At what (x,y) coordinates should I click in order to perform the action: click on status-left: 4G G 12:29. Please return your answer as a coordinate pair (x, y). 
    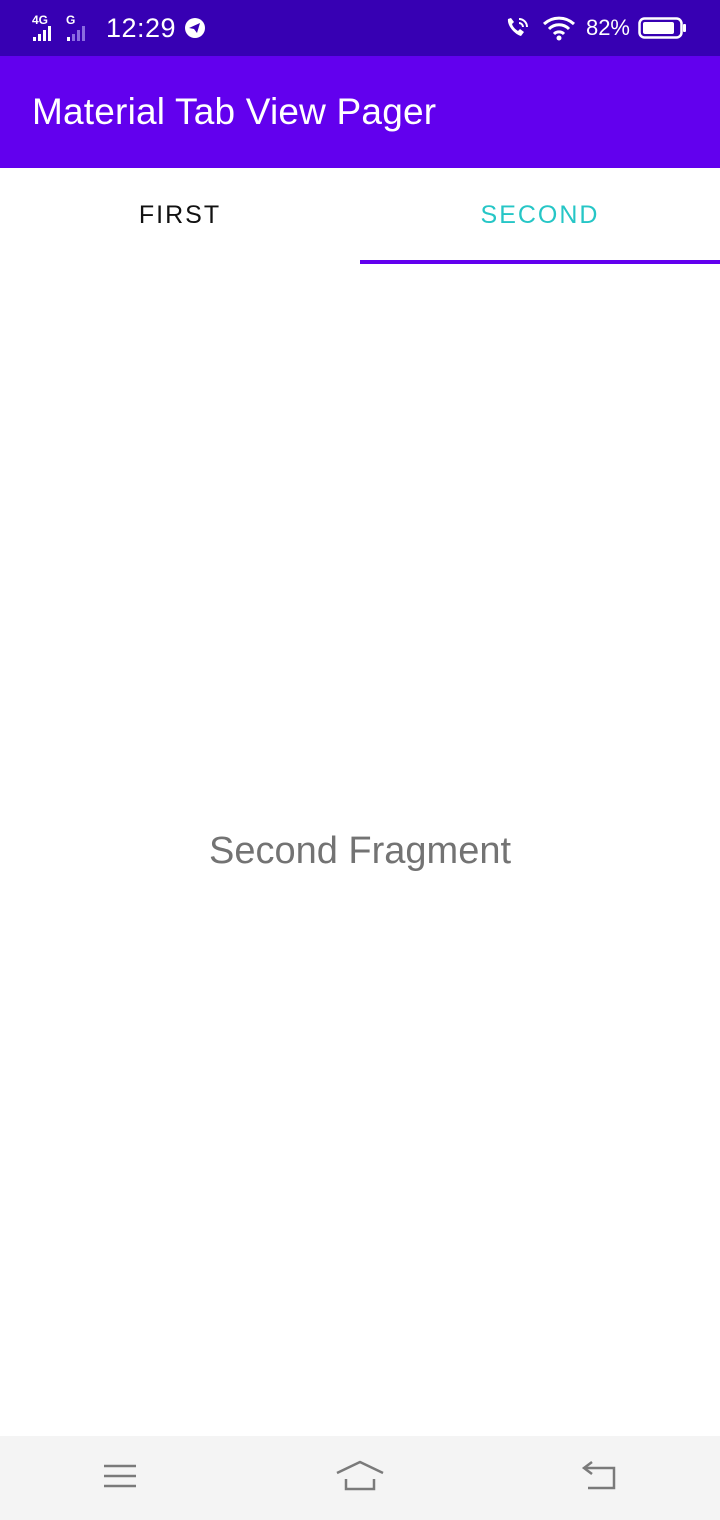
    Looking at the image, I should click on (119, 28).